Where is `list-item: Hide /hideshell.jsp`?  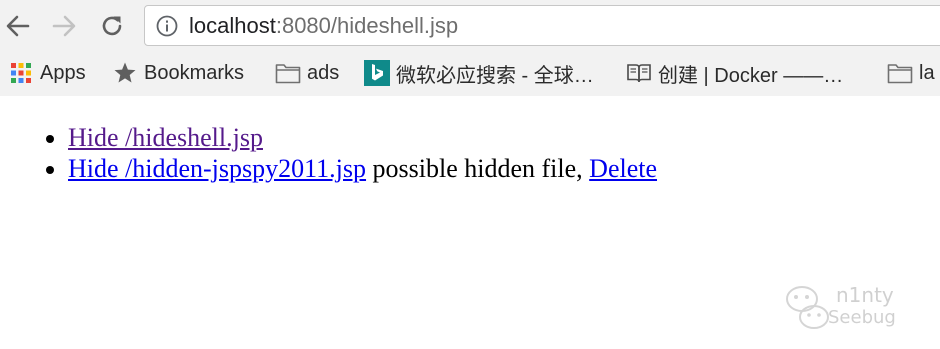
list-item: Hide /hideshell.jsp is located at coordinates (362, 137).